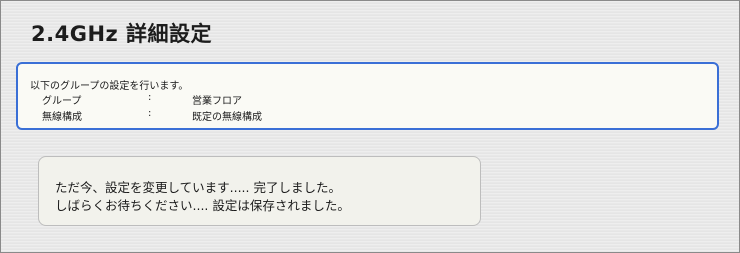  Describe the element at coordinates (198, 187) in the screenshot. I see `status-message-line-1: ただ今、設定を変更しています..... 完了しました。` at that location.